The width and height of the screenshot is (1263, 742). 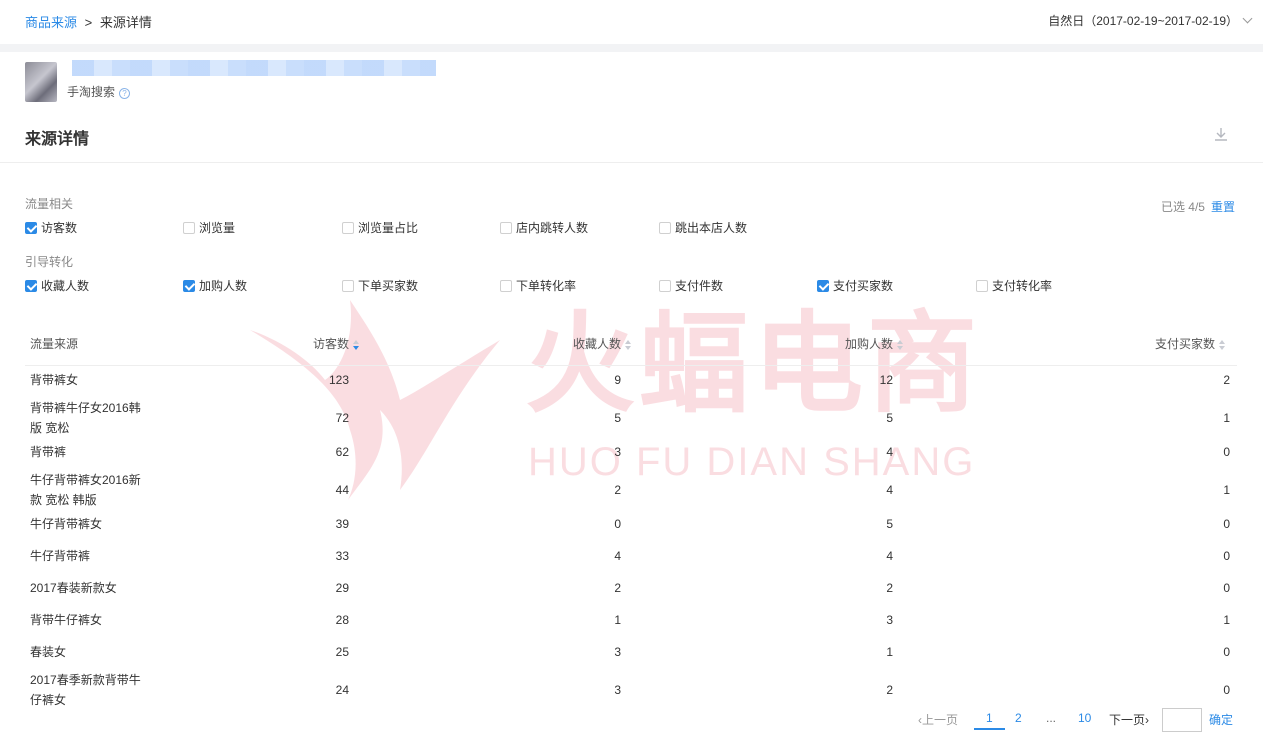 I want to click on top-gap, so click(x=631, y=48).